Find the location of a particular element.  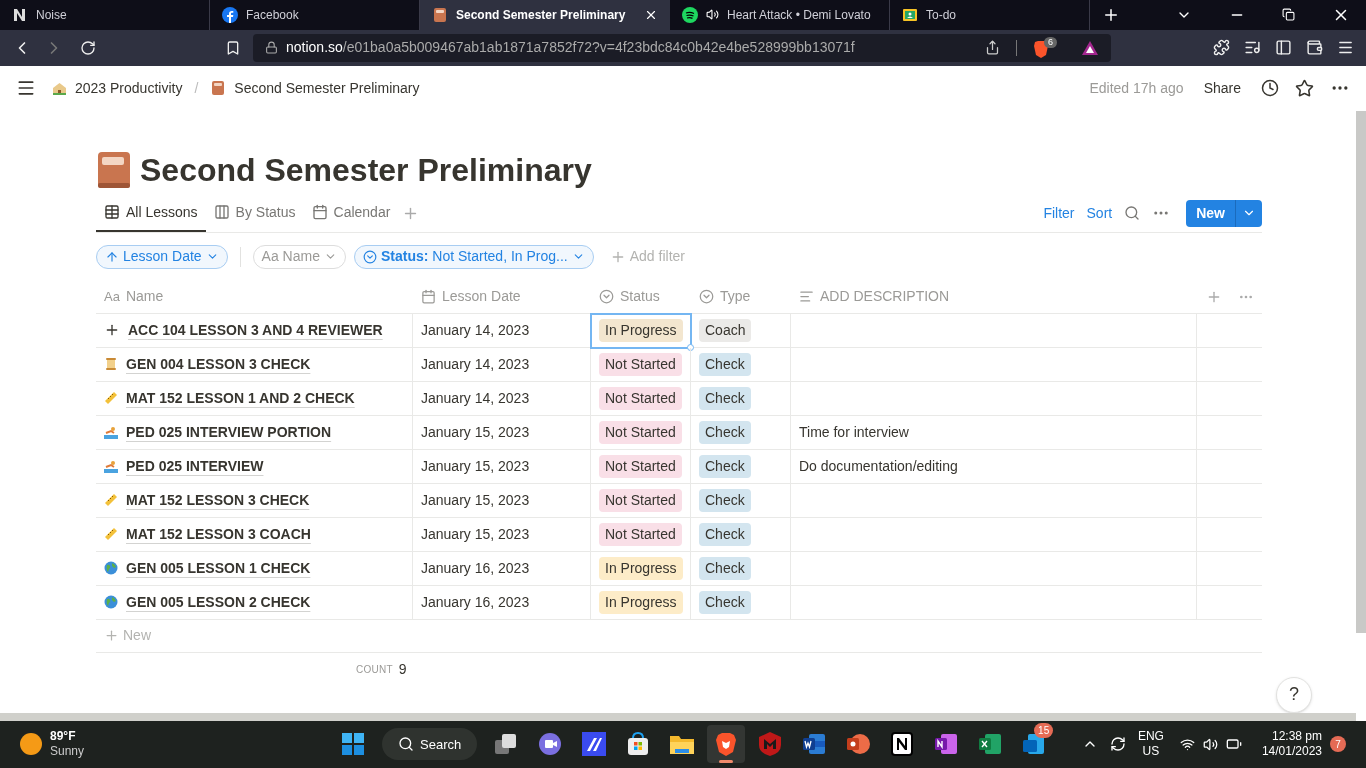

vertical-scrollbar is located at coordinates (1361, 371).